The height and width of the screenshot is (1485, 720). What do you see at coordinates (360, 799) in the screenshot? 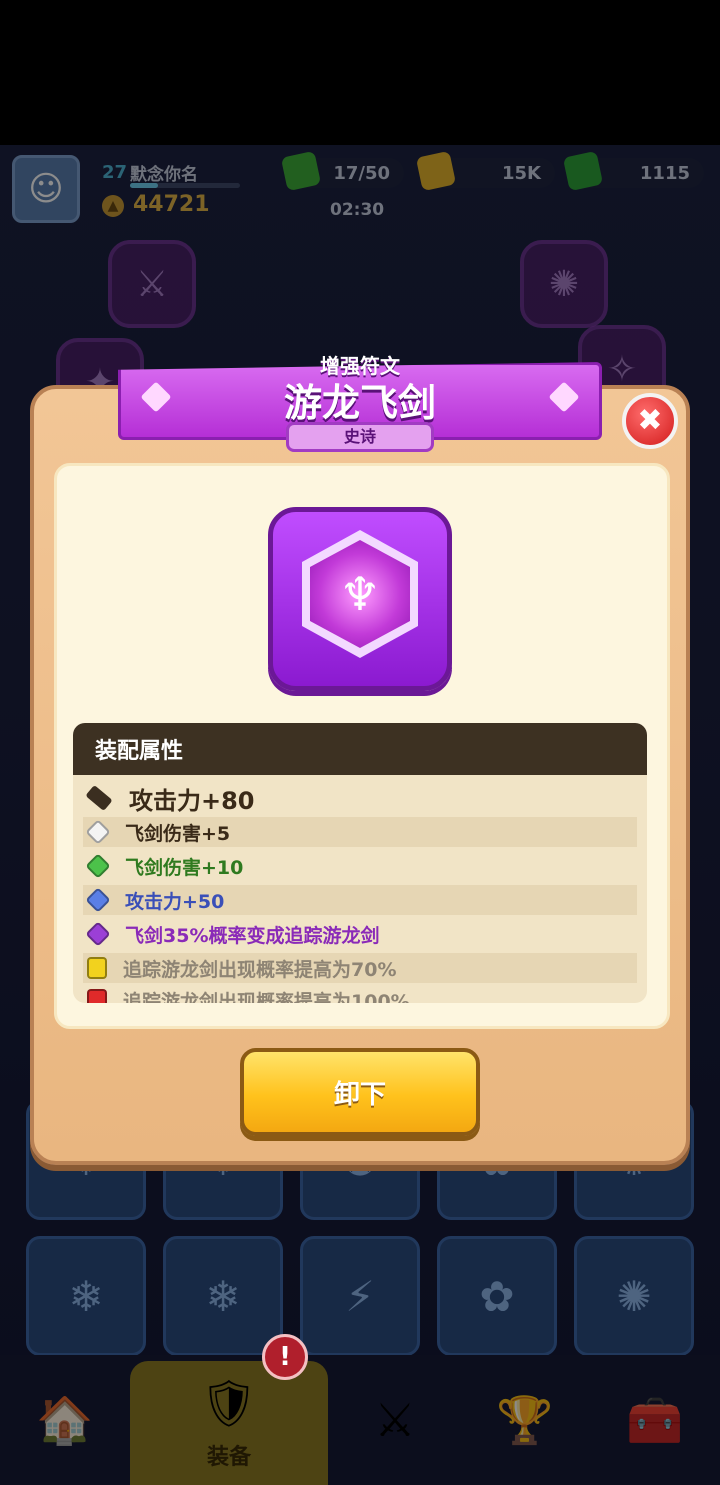
I see `attribute-row: 攻击力+80` at bounding box center [360, 799].